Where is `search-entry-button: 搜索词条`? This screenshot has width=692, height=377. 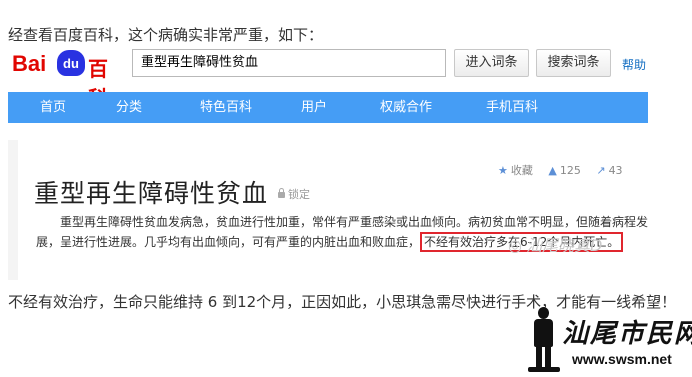 search-entry-button: 搜索词条 is located at coordinates (573, 63).